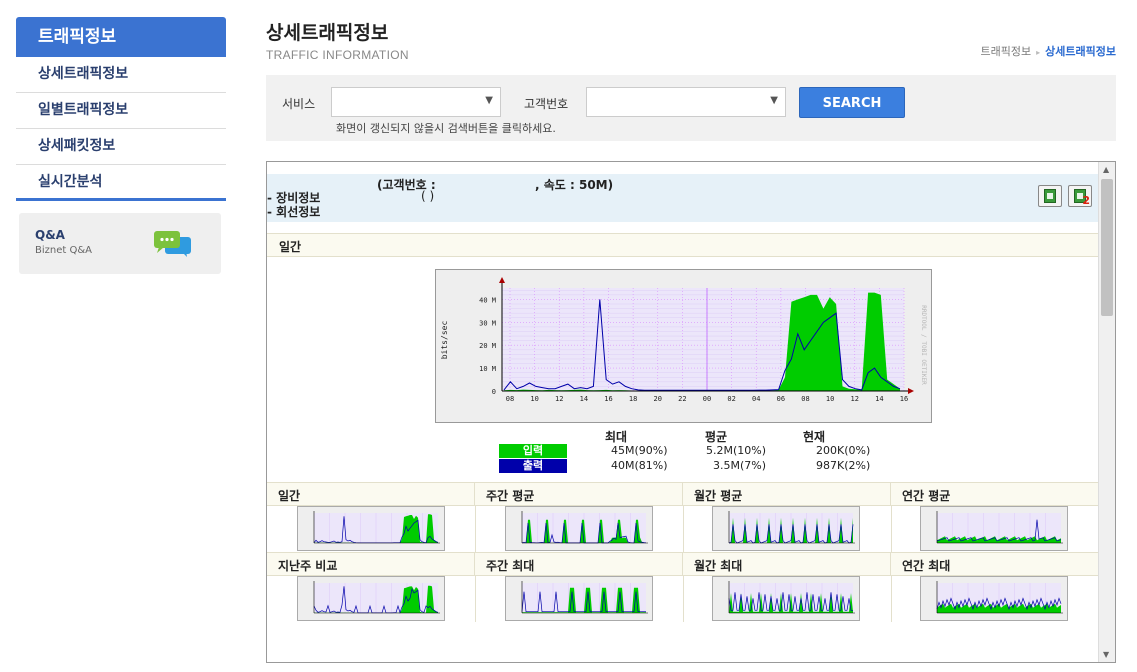 The width and height of the screenshot is (1137, 672). What do you see at coordinates (639, 465) in the screenshot?
I see `legend-output-max: 40M(81%)` at bounding box center [639, 465].